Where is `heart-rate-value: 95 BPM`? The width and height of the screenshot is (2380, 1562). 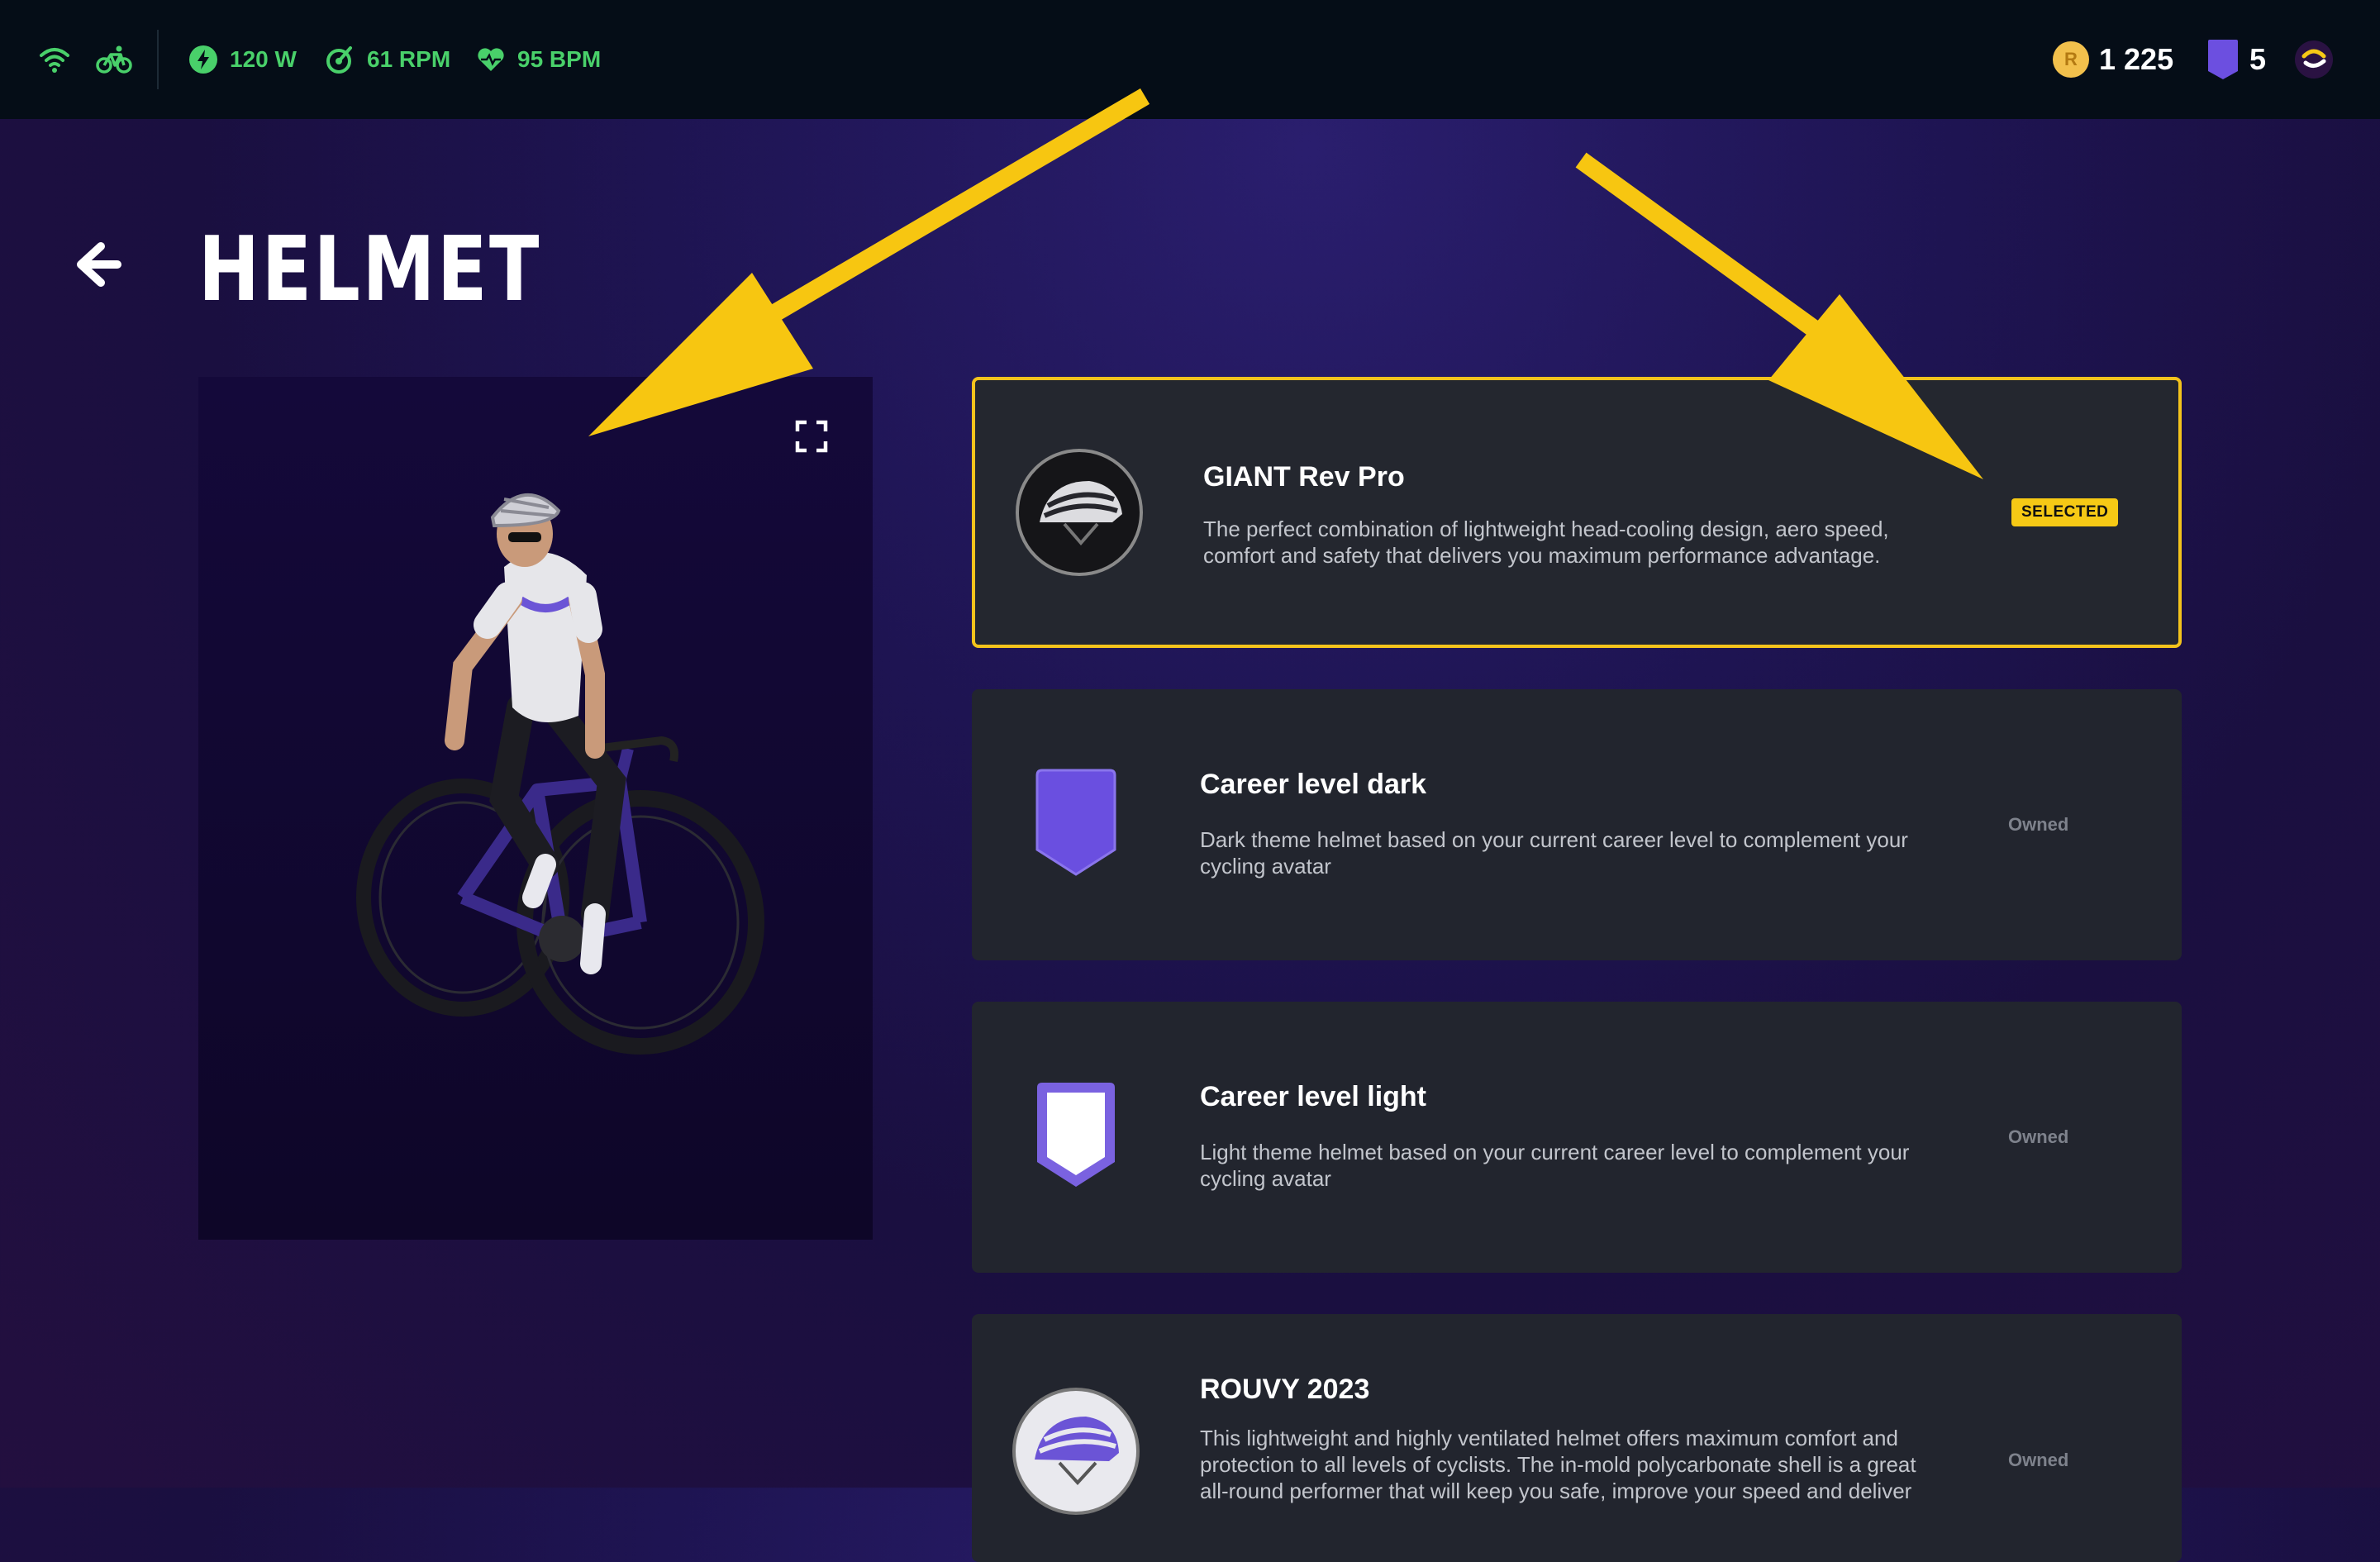 heart-rate-value: 95 BPM is located at coordinates (559, 59).